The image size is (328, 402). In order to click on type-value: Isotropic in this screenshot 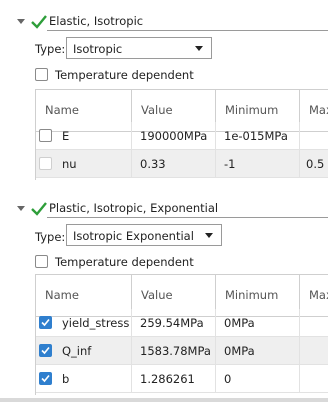, I will do `click(98, 49)`.